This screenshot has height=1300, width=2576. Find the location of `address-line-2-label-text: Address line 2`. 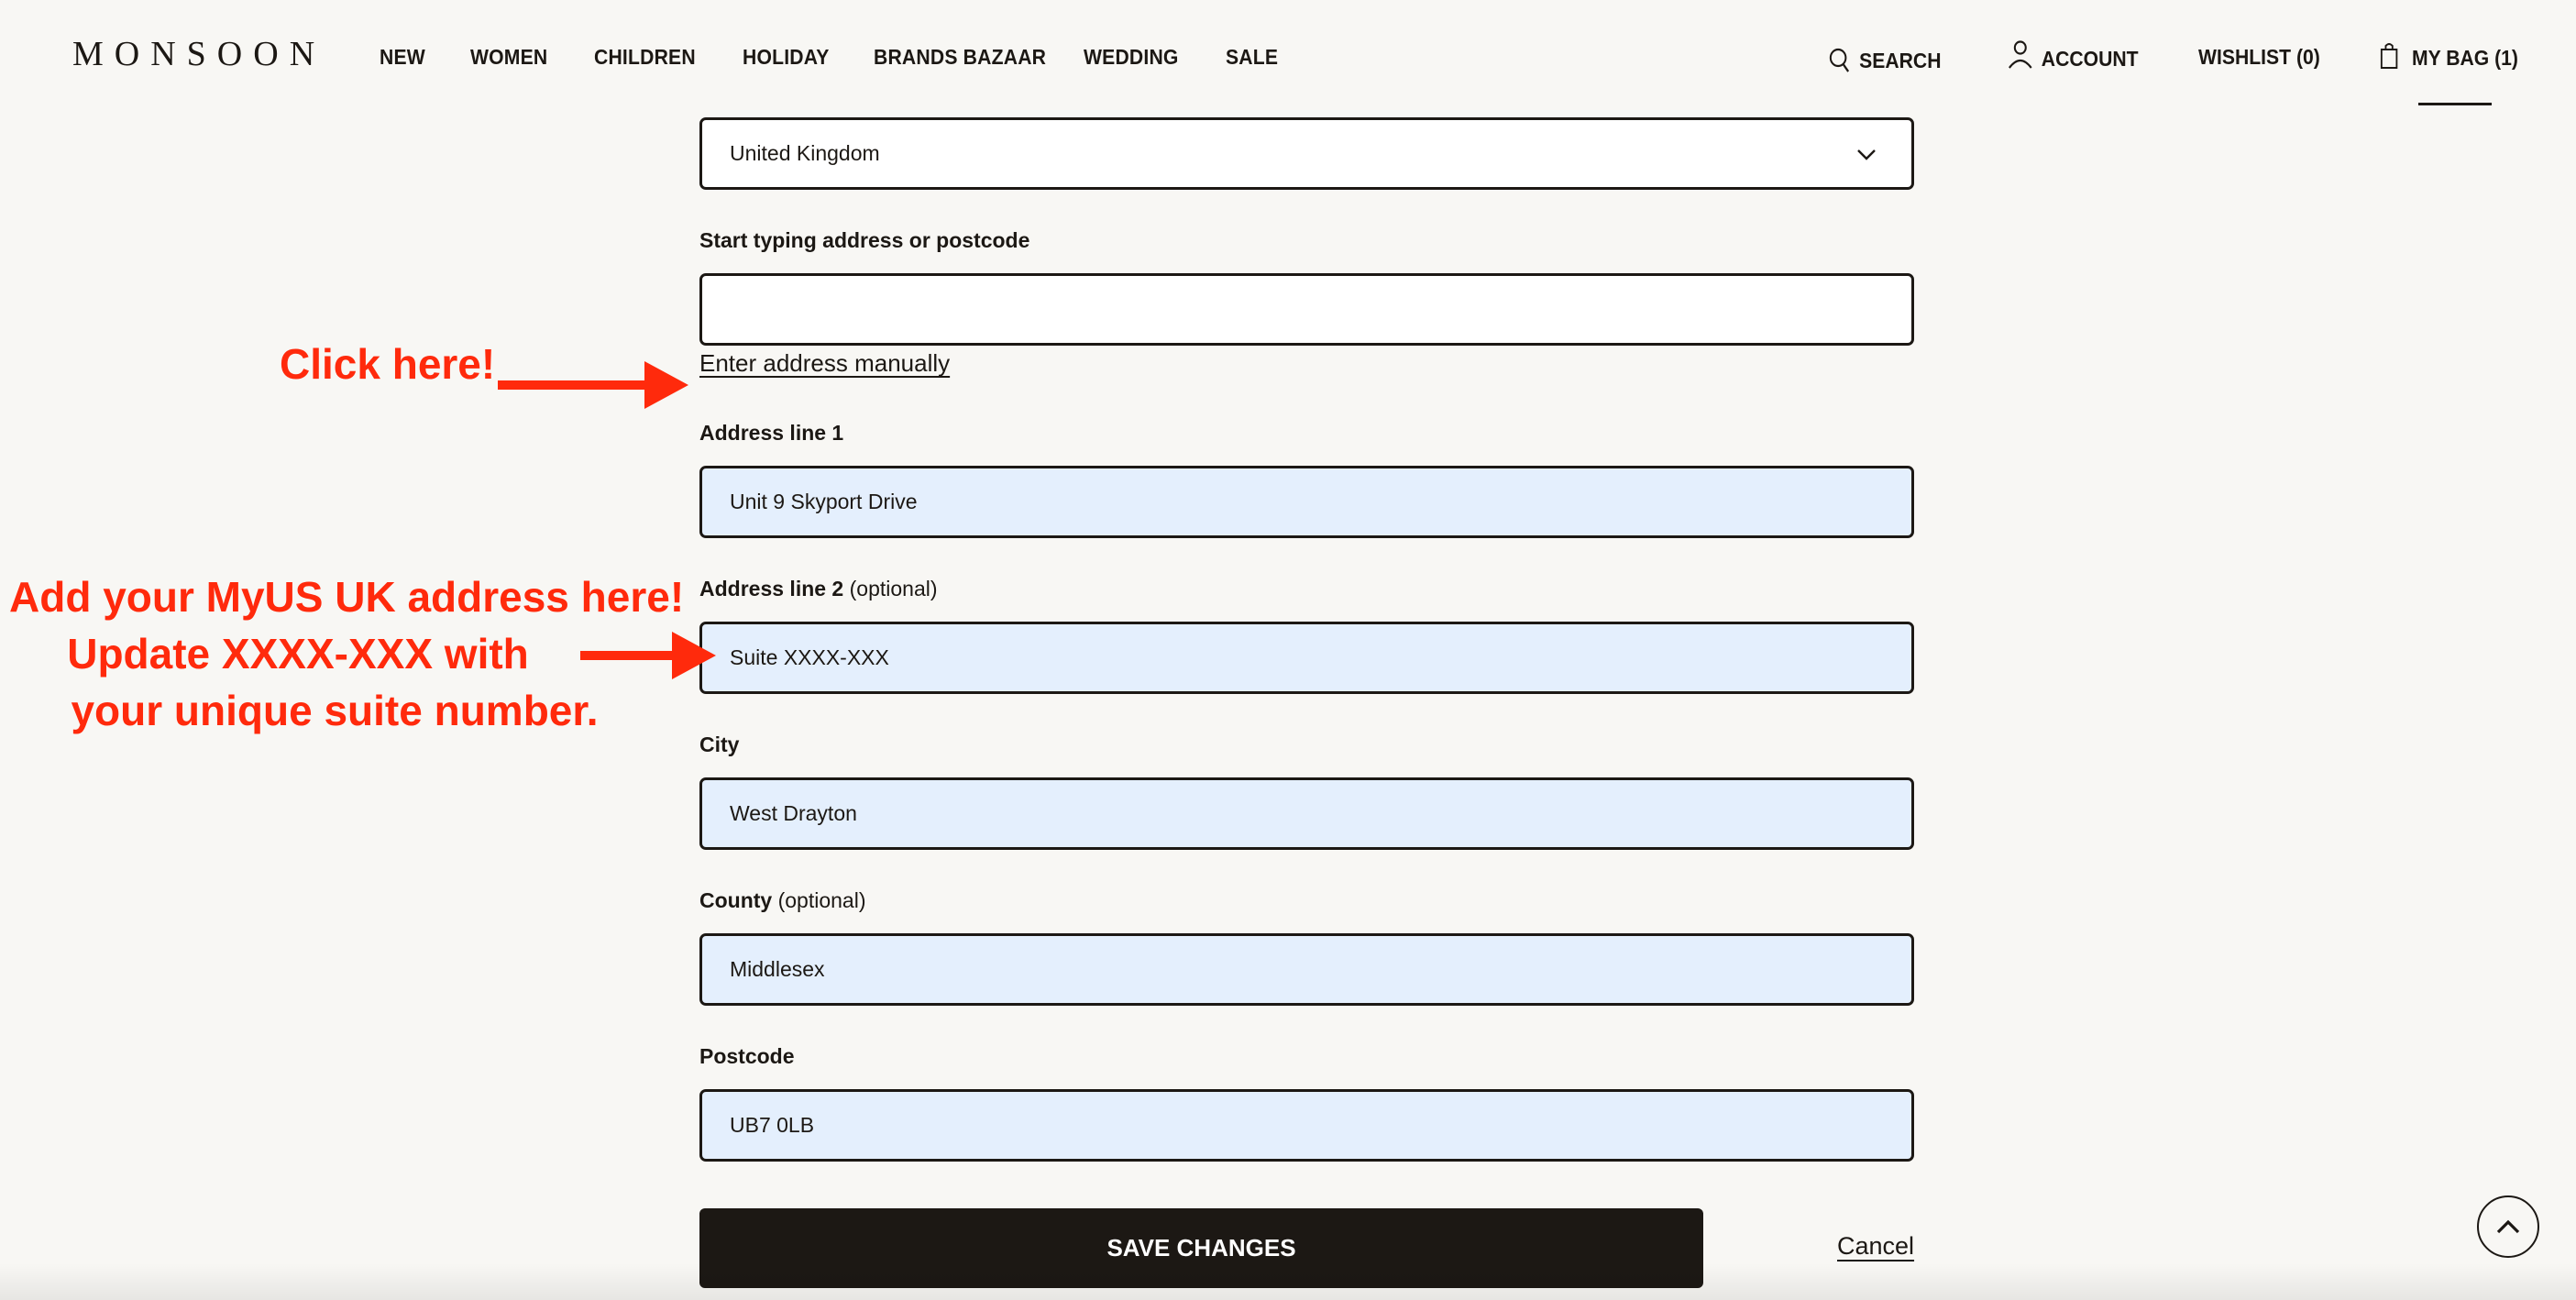

address-line-2-label-text: Address line 2 is located at coordinates (772, 588).